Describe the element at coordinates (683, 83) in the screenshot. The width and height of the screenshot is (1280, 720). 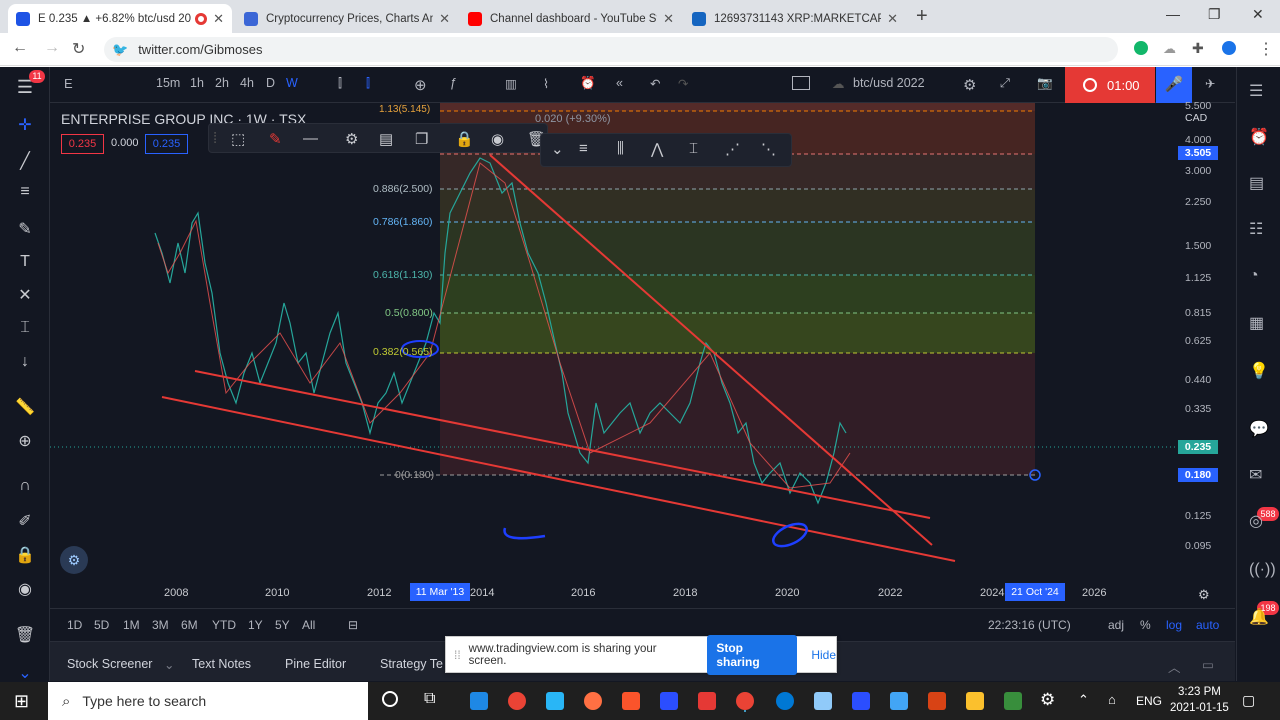
I see `redo-icon: ↷` at that location.